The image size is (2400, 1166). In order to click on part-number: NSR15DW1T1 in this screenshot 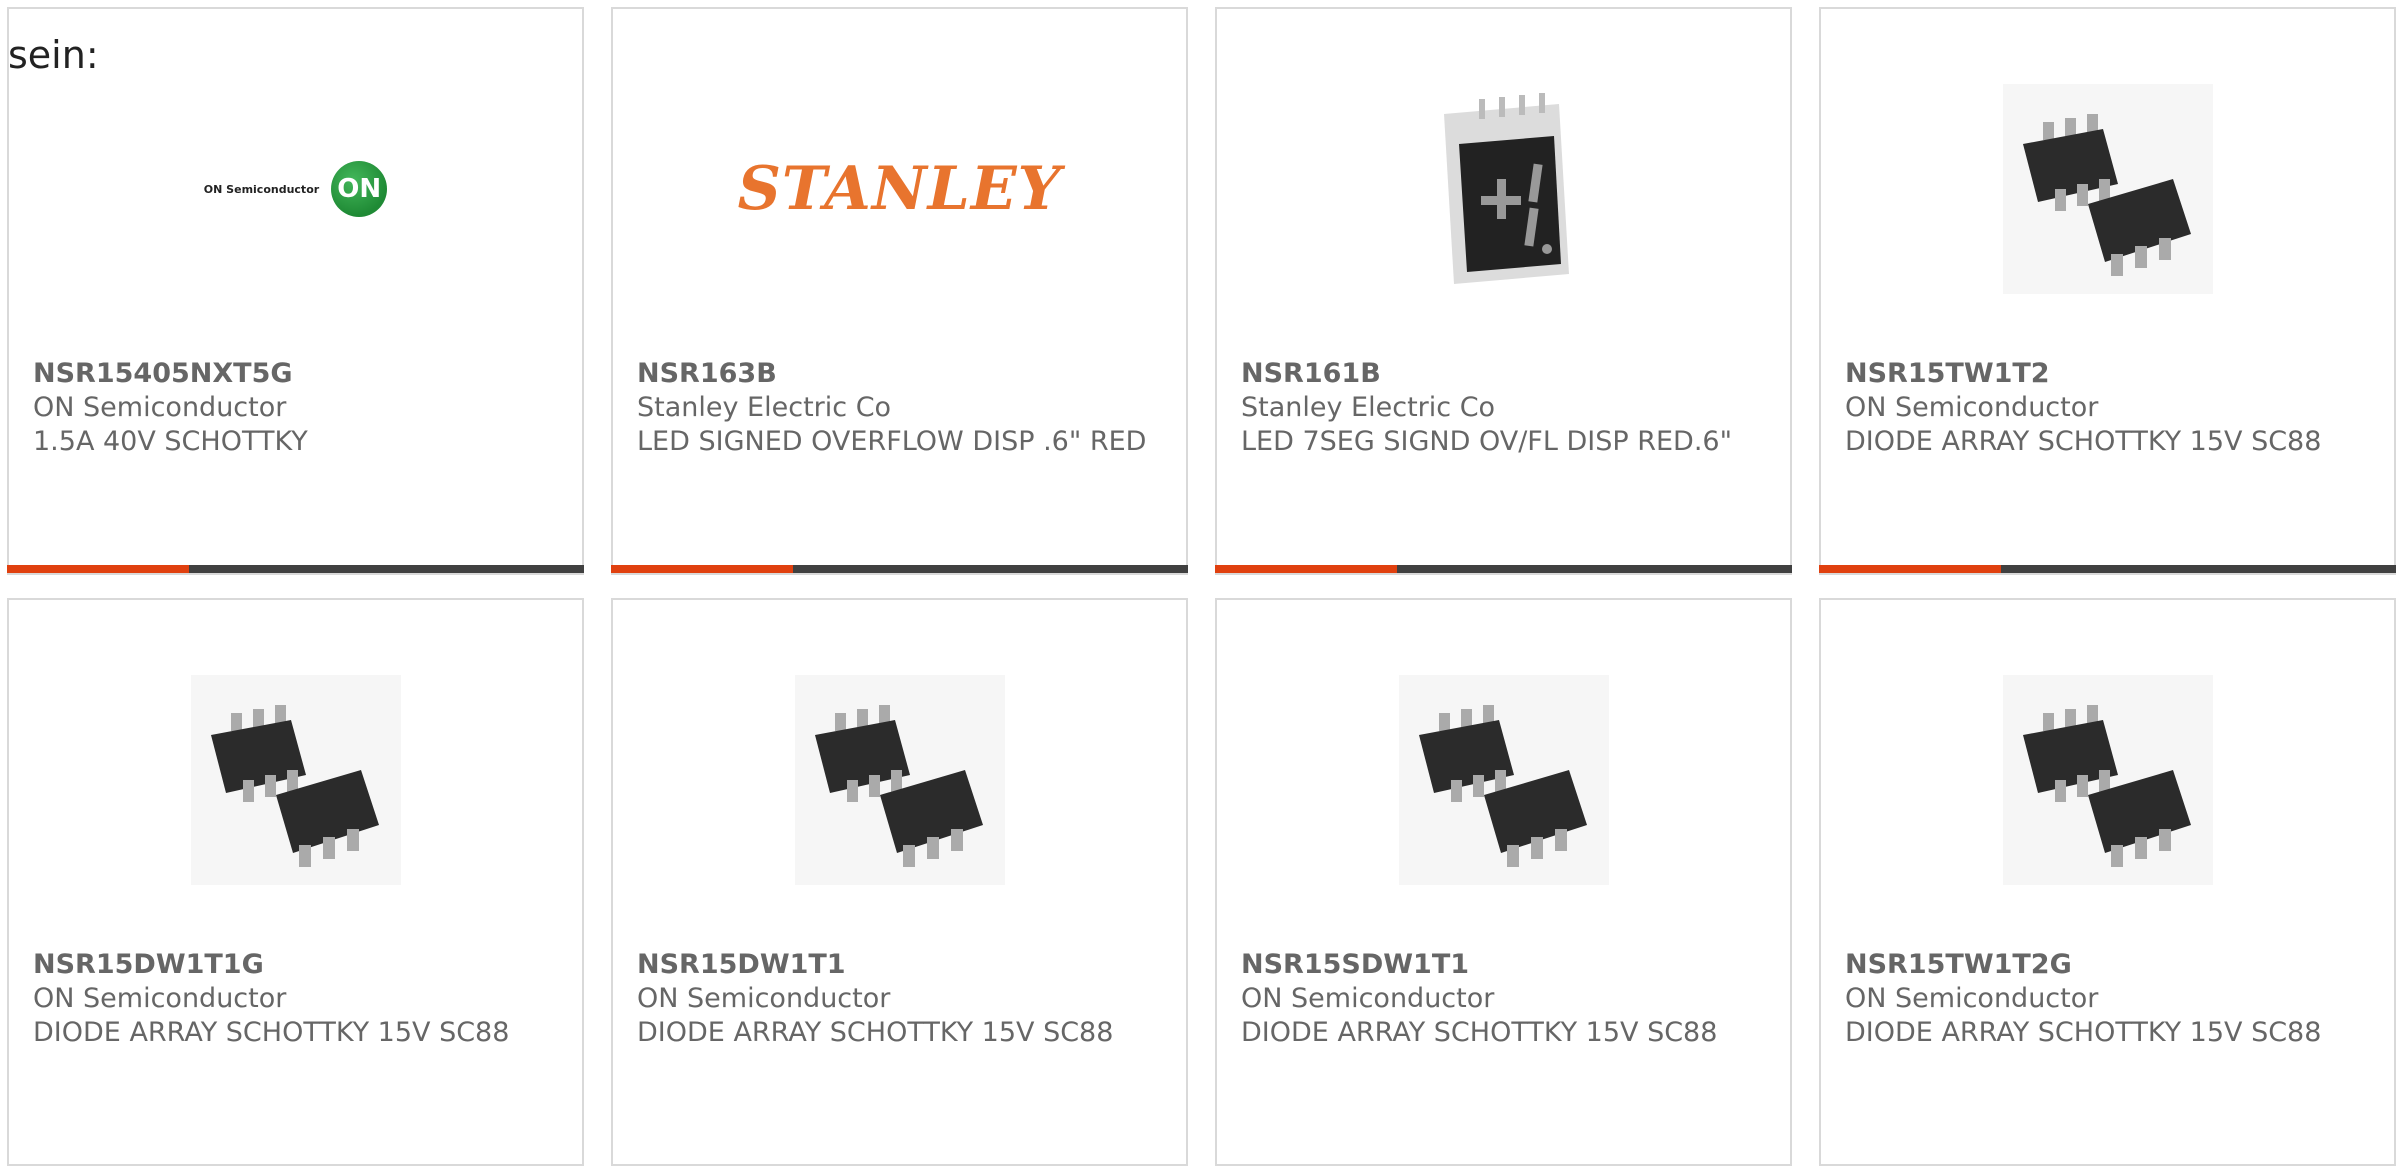, I will do `click(899, 965)`.